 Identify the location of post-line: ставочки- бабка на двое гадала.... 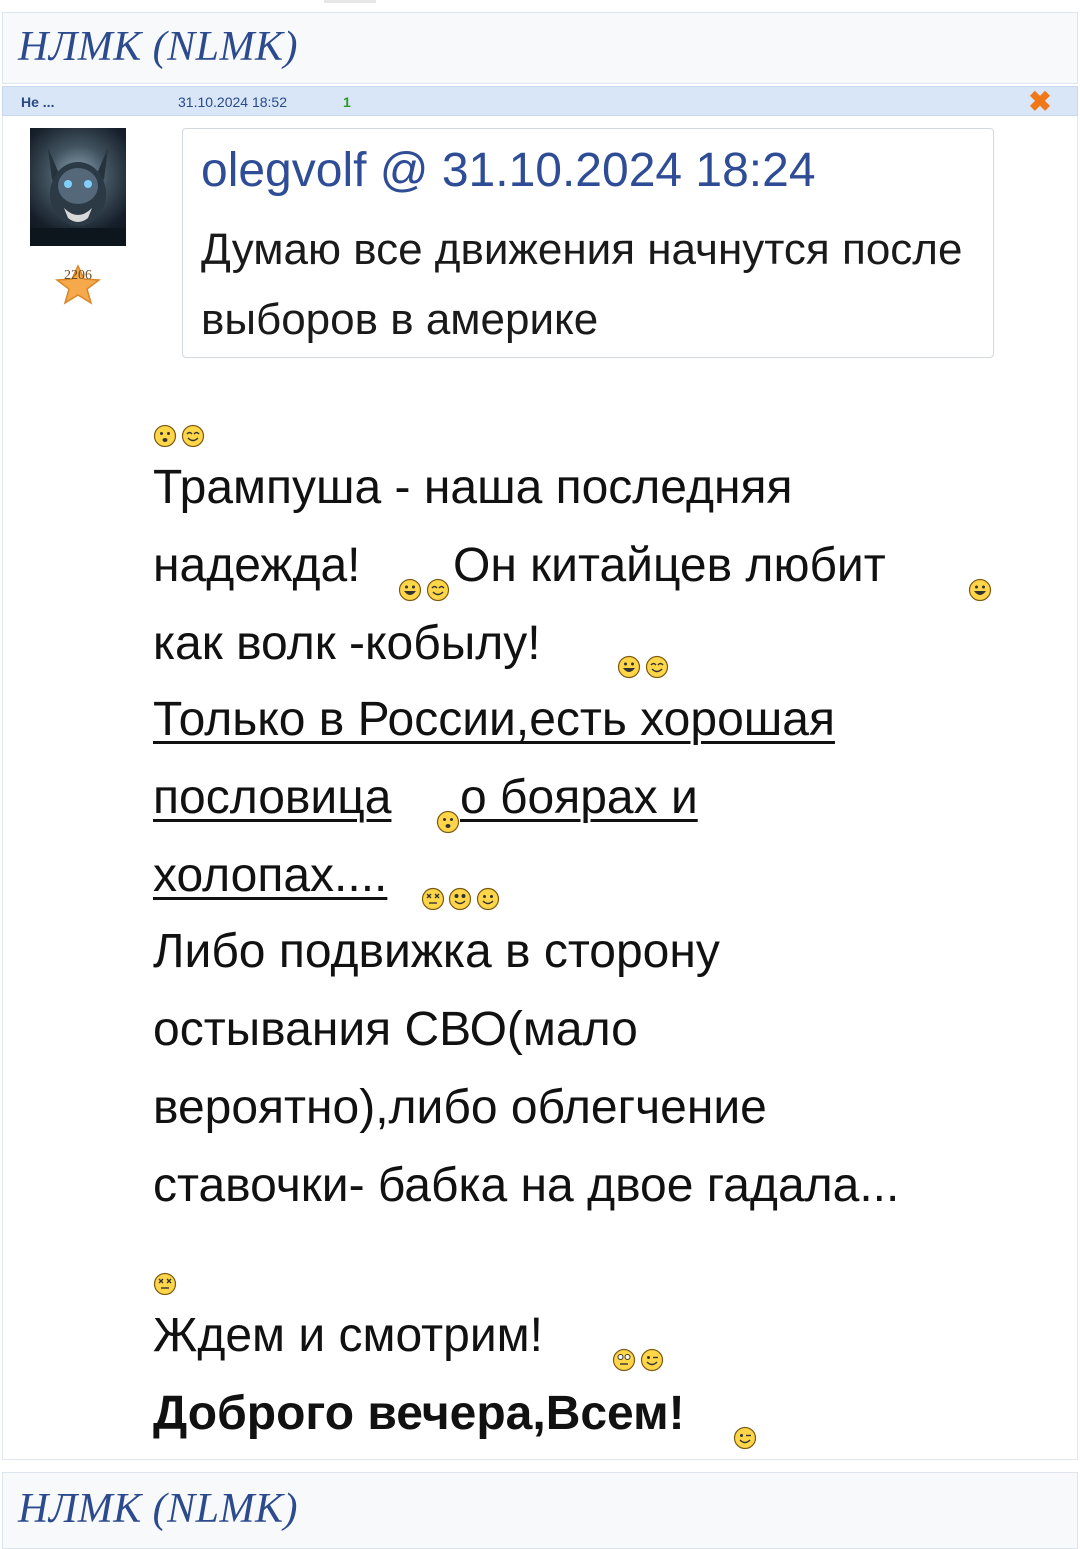
(526, 1185).